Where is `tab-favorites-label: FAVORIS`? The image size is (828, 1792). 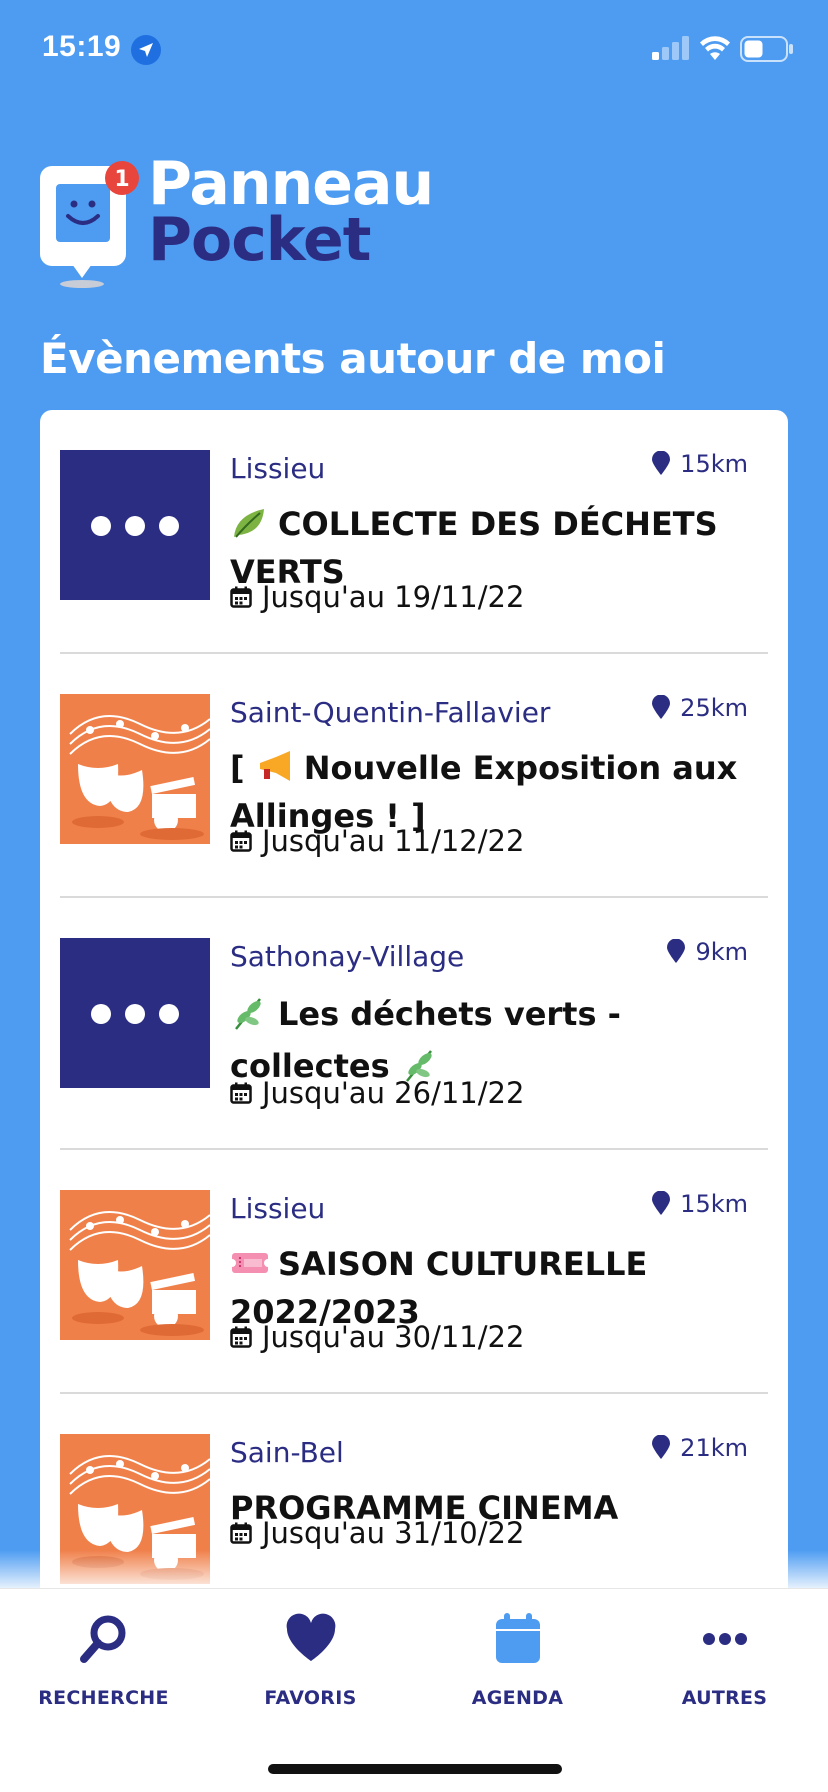
tab-favorites-label: FAVORIS is located at coordinates (310, 1698).